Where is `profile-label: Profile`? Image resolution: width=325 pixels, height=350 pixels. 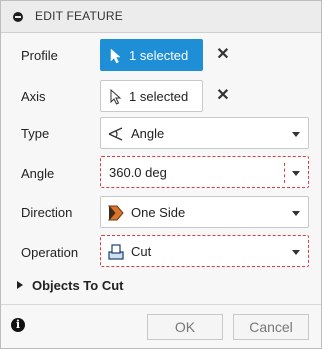 profile-label: Profile is located at coordinates (39, 55).